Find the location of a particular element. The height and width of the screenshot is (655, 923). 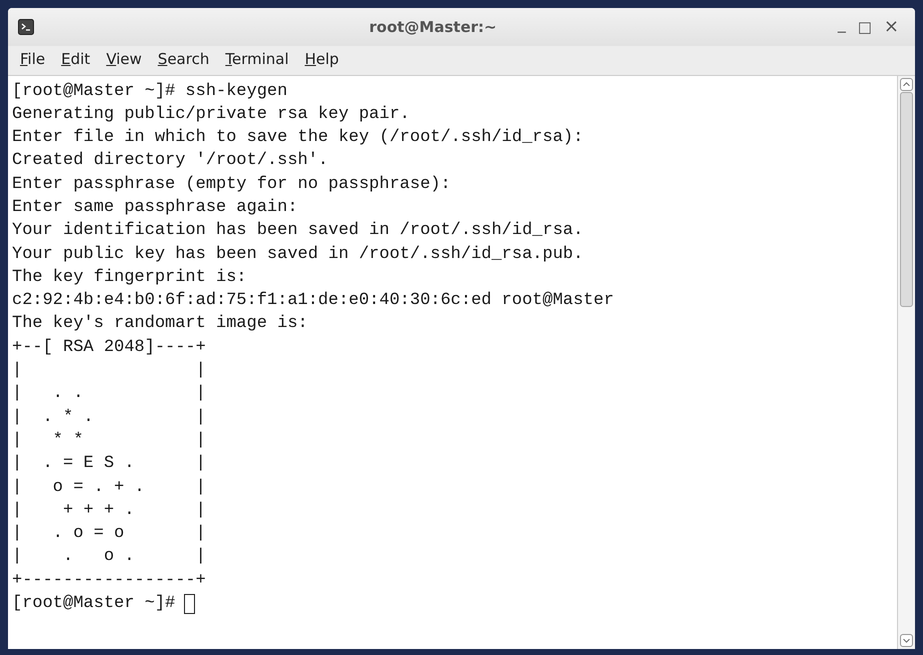

terminal-line: Enter passphrase (empty for no passphrase): is located at coordinates (231, 185).